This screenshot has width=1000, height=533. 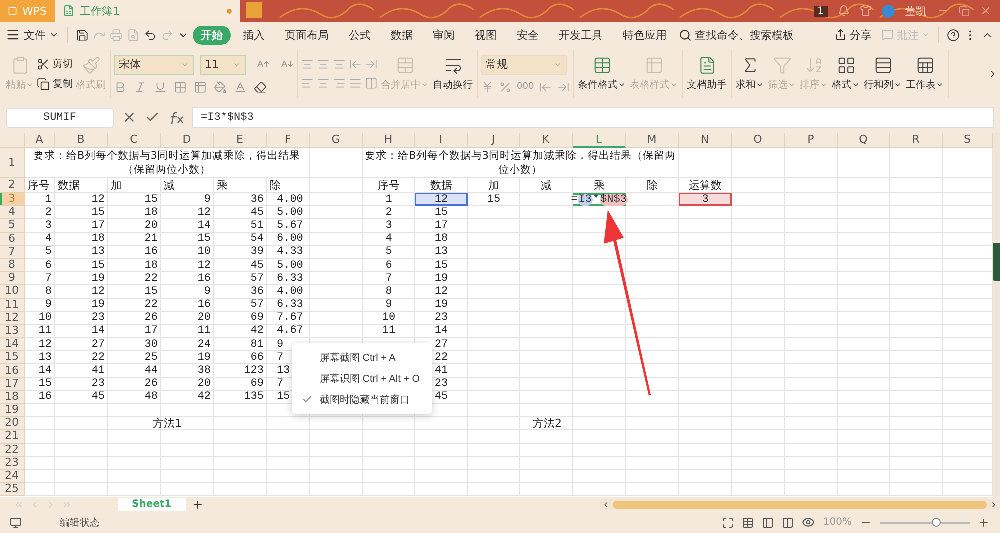 What do you see at coordinates (768, 522) in the screenshot?
I see `page-view-icon` at bounding box center [768, 522].